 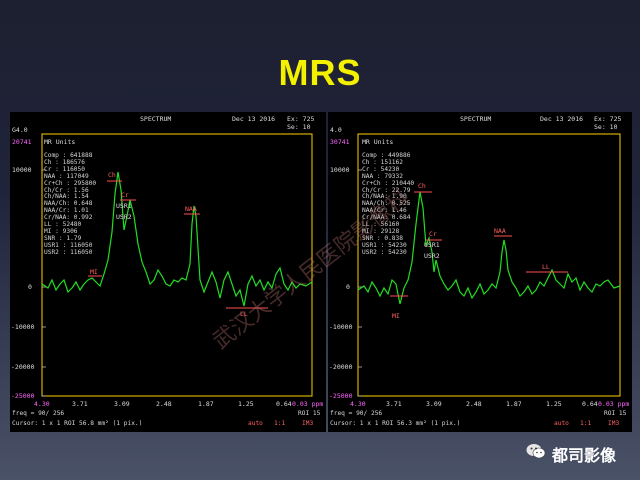 What do you see at coordinates (77, 423) in the screenshot?
I see `cursor-readout: Cursor: 1 x 1 ROI 56.8 mm² (1 pix.)` at bounding box center [77, 423].